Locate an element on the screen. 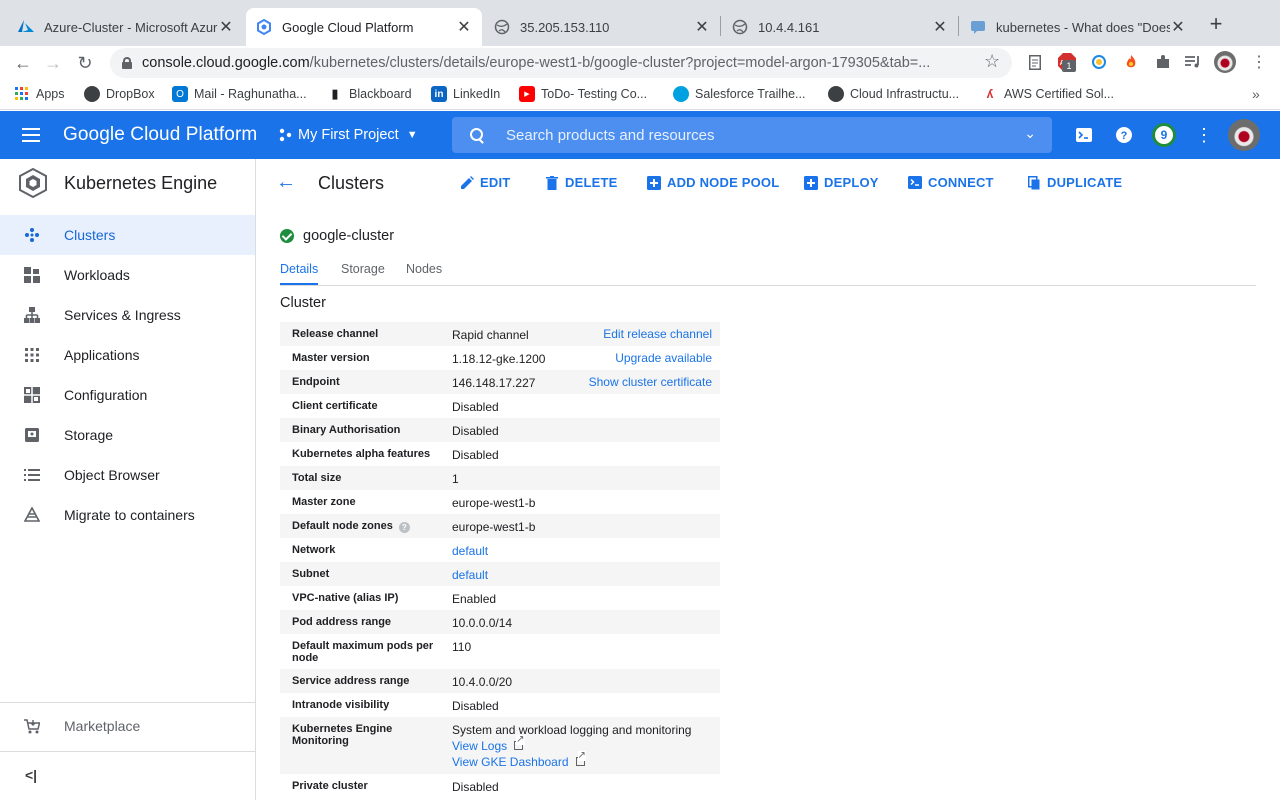 This screenshot has width=1280, height=800. bookmark-label: Apps is located at coordinates (50, 94).